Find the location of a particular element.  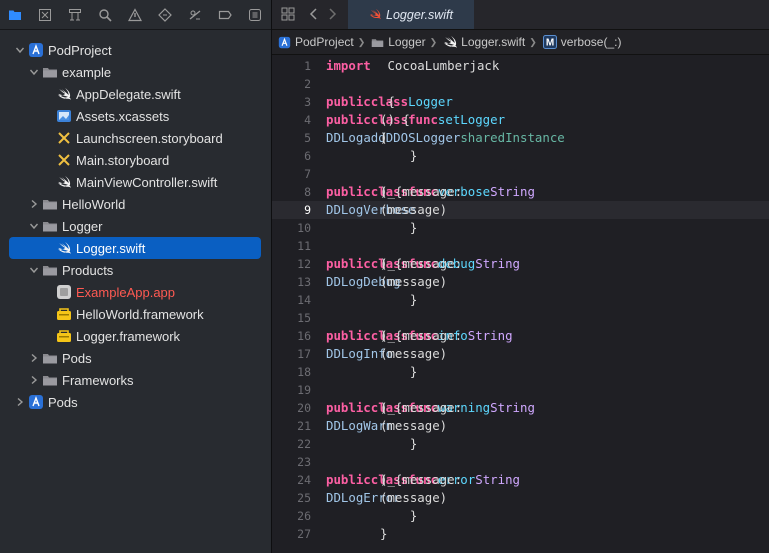

tree-item: Assets.xcassets is located at coordinates (135, 116).